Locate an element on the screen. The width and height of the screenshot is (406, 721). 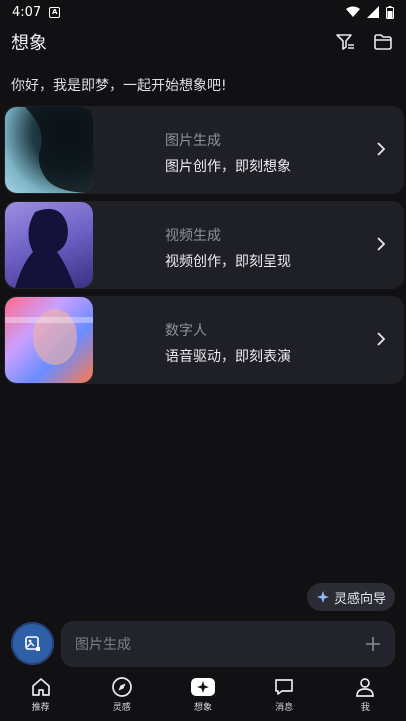
app-header: 想象 is located at coordinates (203, 42).